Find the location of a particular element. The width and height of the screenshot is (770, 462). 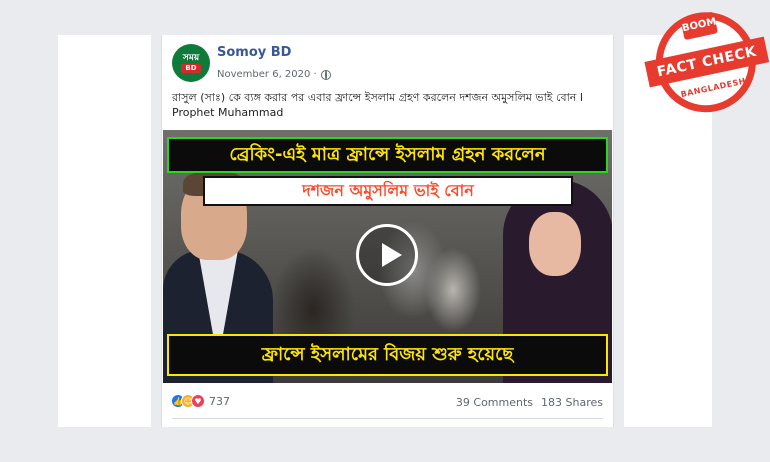

headline-bottom: ফ্রান্সে ইসলামের বিজয় শুরু হয়েছে is located at coordinates (387, 355).